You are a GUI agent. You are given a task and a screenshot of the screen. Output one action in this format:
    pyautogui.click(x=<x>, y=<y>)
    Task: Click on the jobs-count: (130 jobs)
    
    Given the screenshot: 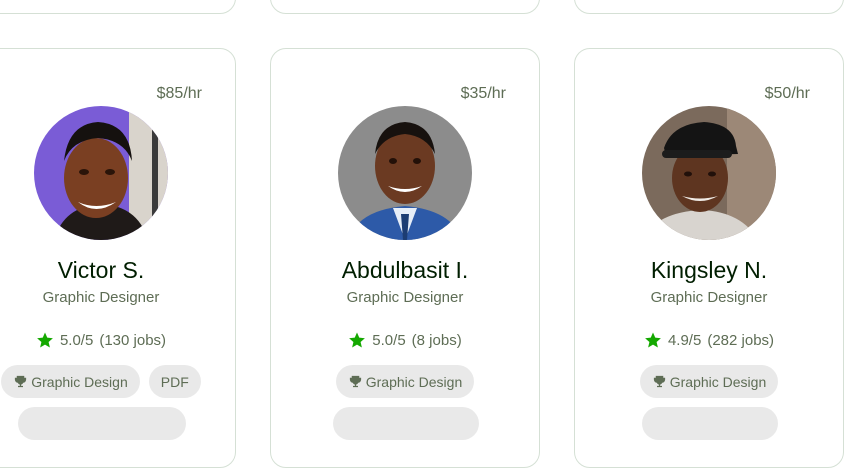 What is the action you would take?
    pyautogui.click(x=133, y=340)
    